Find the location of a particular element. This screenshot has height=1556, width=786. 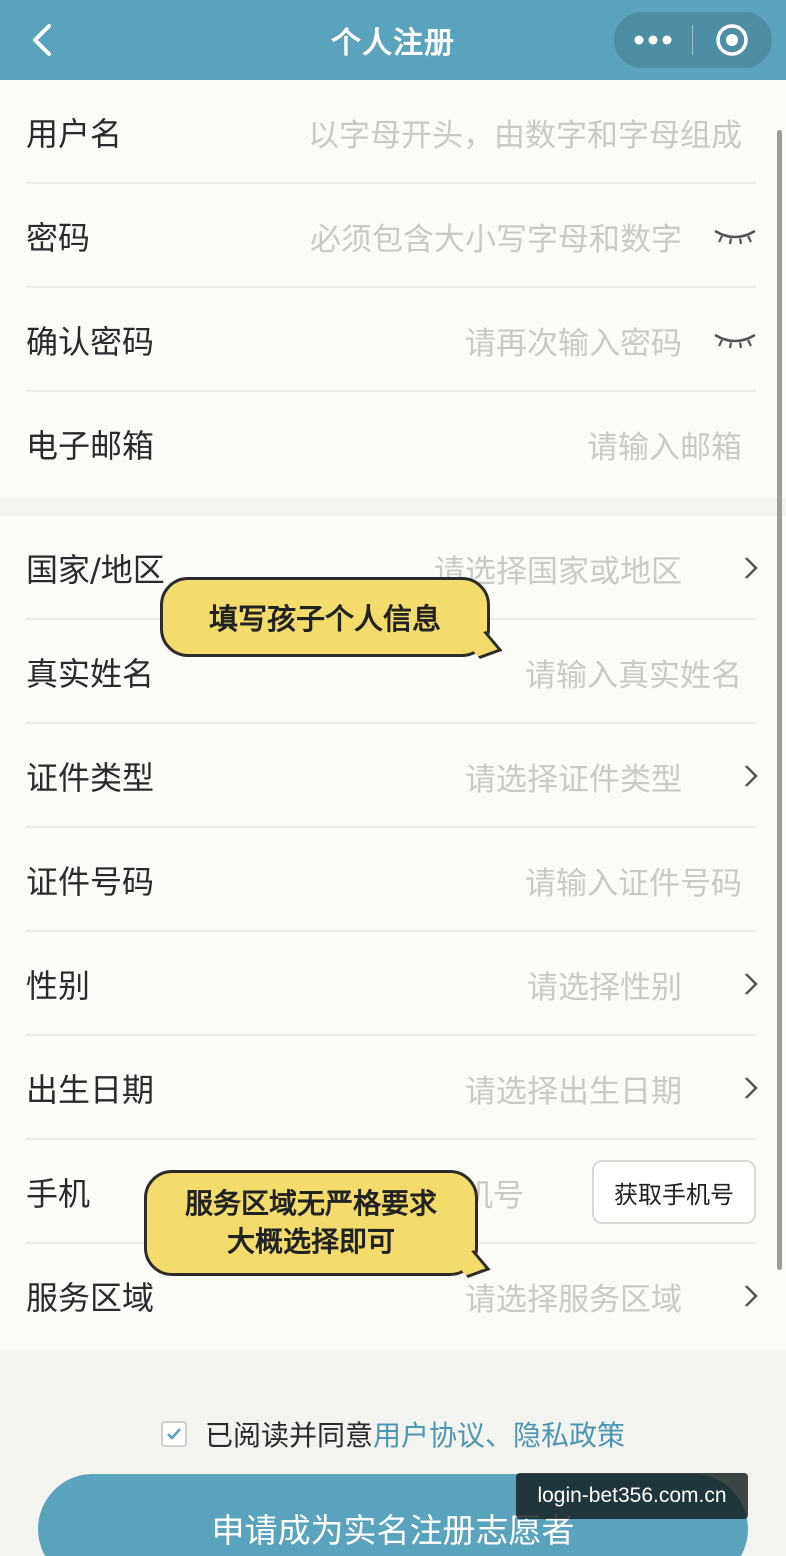

more-button is located at coordinates (653, 40).